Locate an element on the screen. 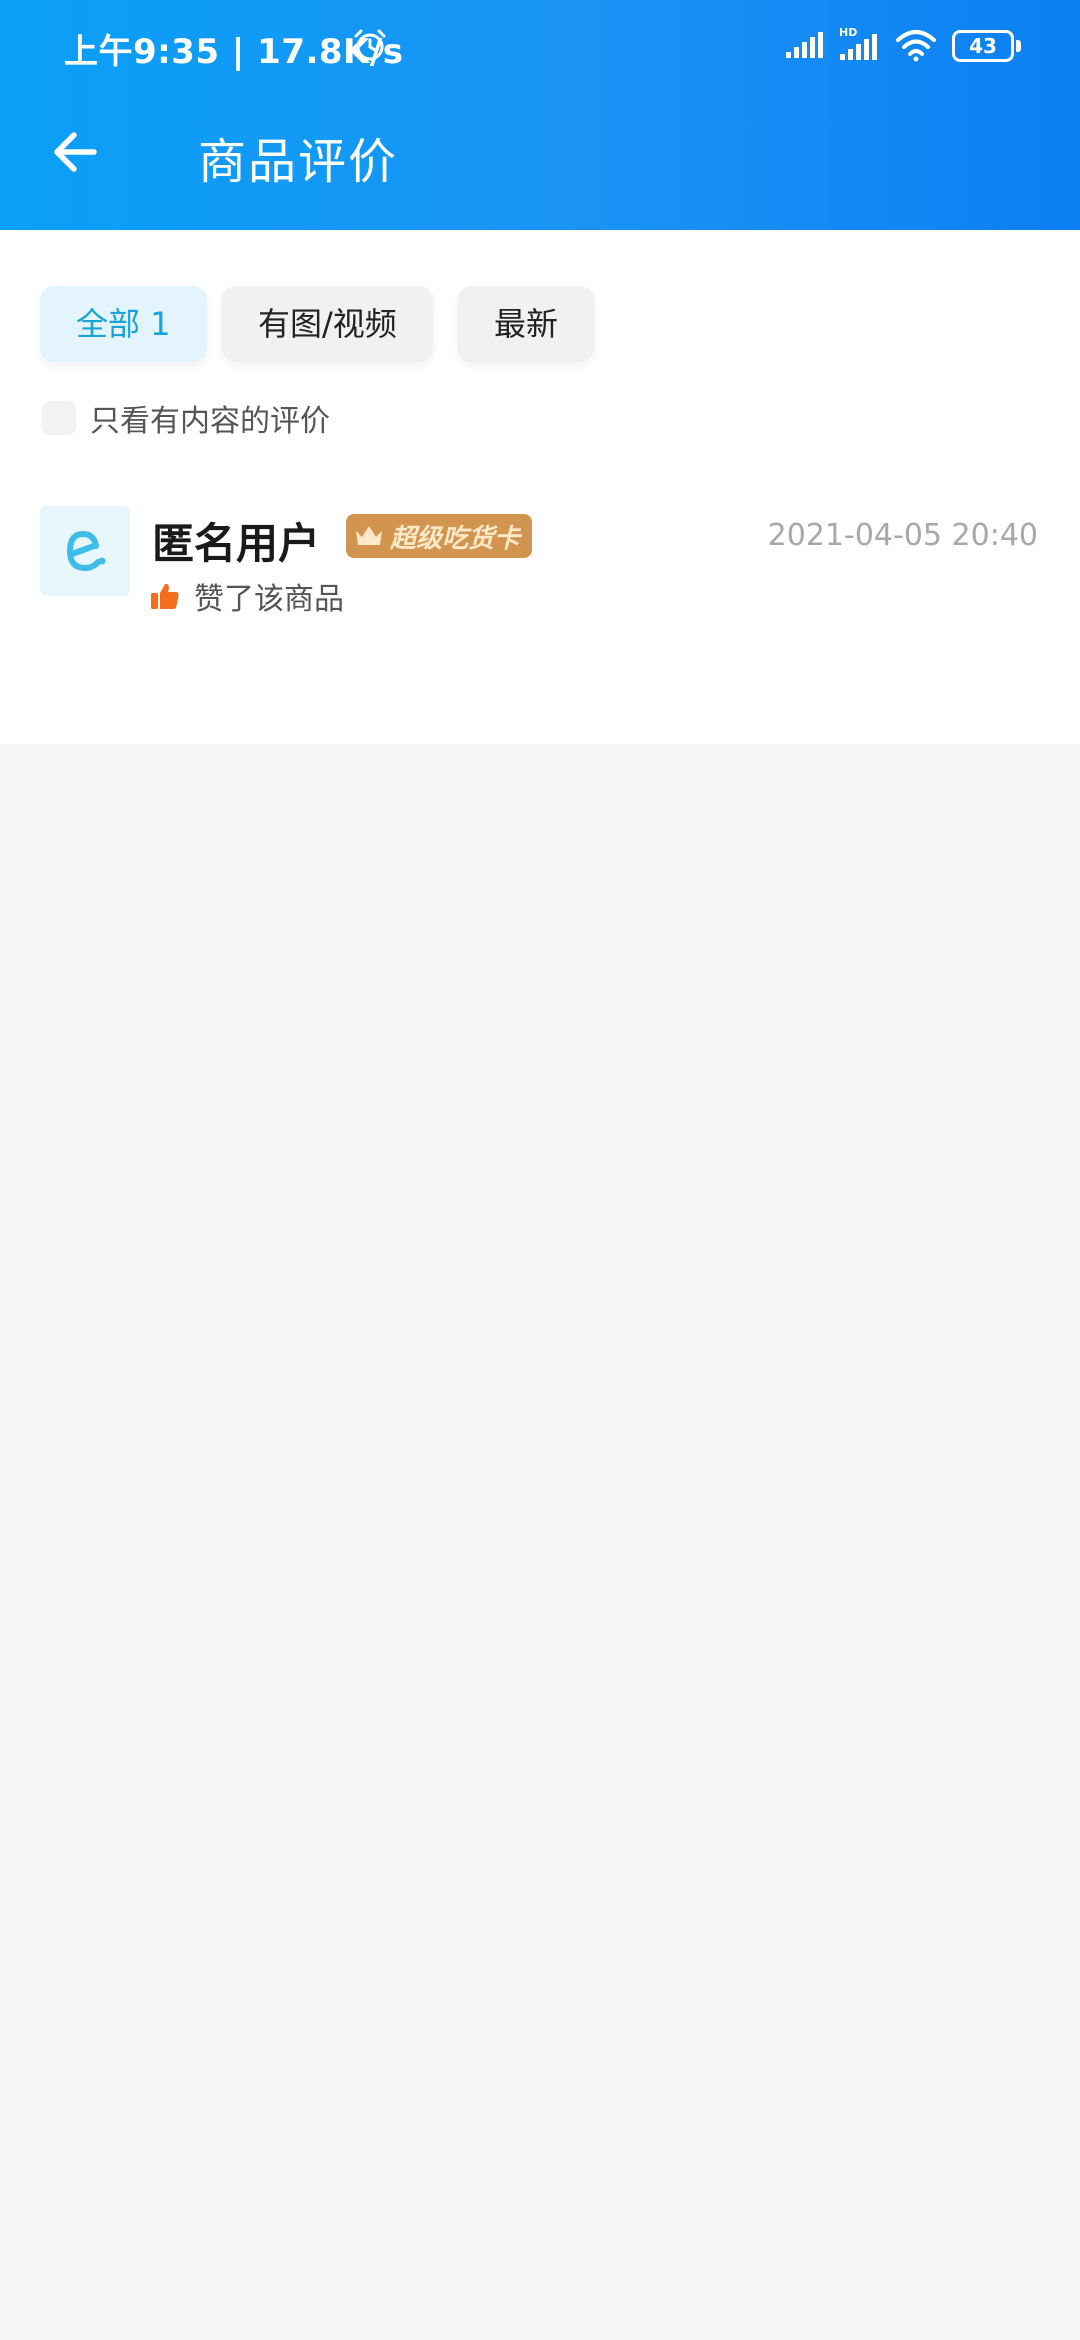 The width and height of the screenshot is (1080, 2340). back-button is located at coordinates (80, 152).